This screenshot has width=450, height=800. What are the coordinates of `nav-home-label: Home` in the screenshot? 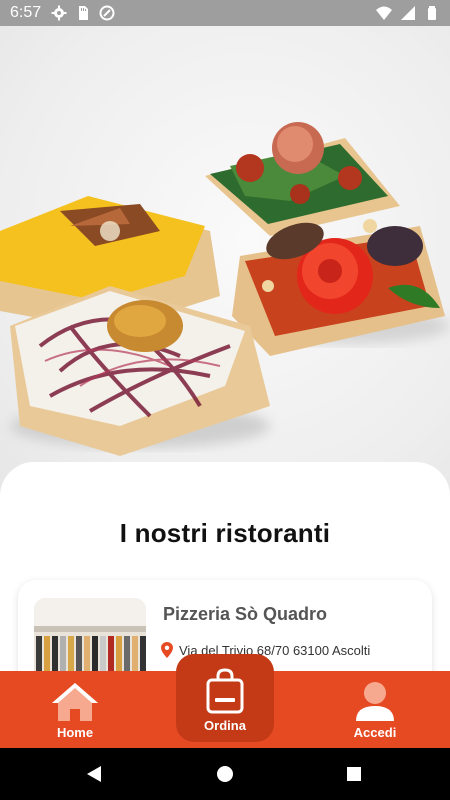 It's located at (75, 732).